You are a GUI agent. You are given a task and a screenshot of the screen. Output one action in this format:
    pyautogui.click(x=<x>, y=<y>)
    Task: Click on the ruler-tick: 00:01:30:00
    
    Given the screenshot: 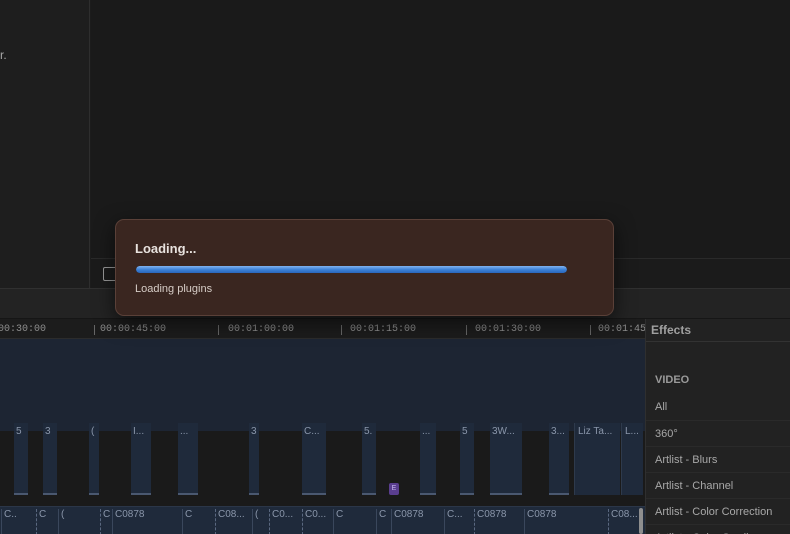 What is the action you would take?
    pyautogui.click(x=508, y=329)
    